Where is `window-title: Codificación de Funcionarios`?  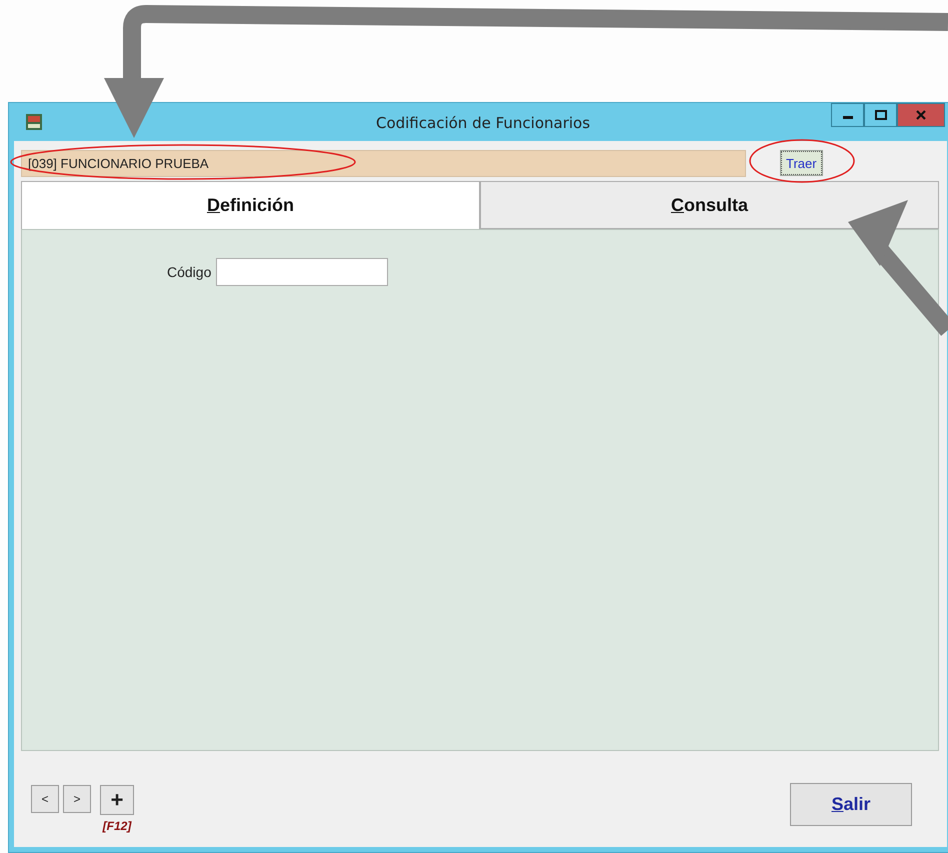 window-title: Codificación de Funcionarios is located at coordinates (483, 123).